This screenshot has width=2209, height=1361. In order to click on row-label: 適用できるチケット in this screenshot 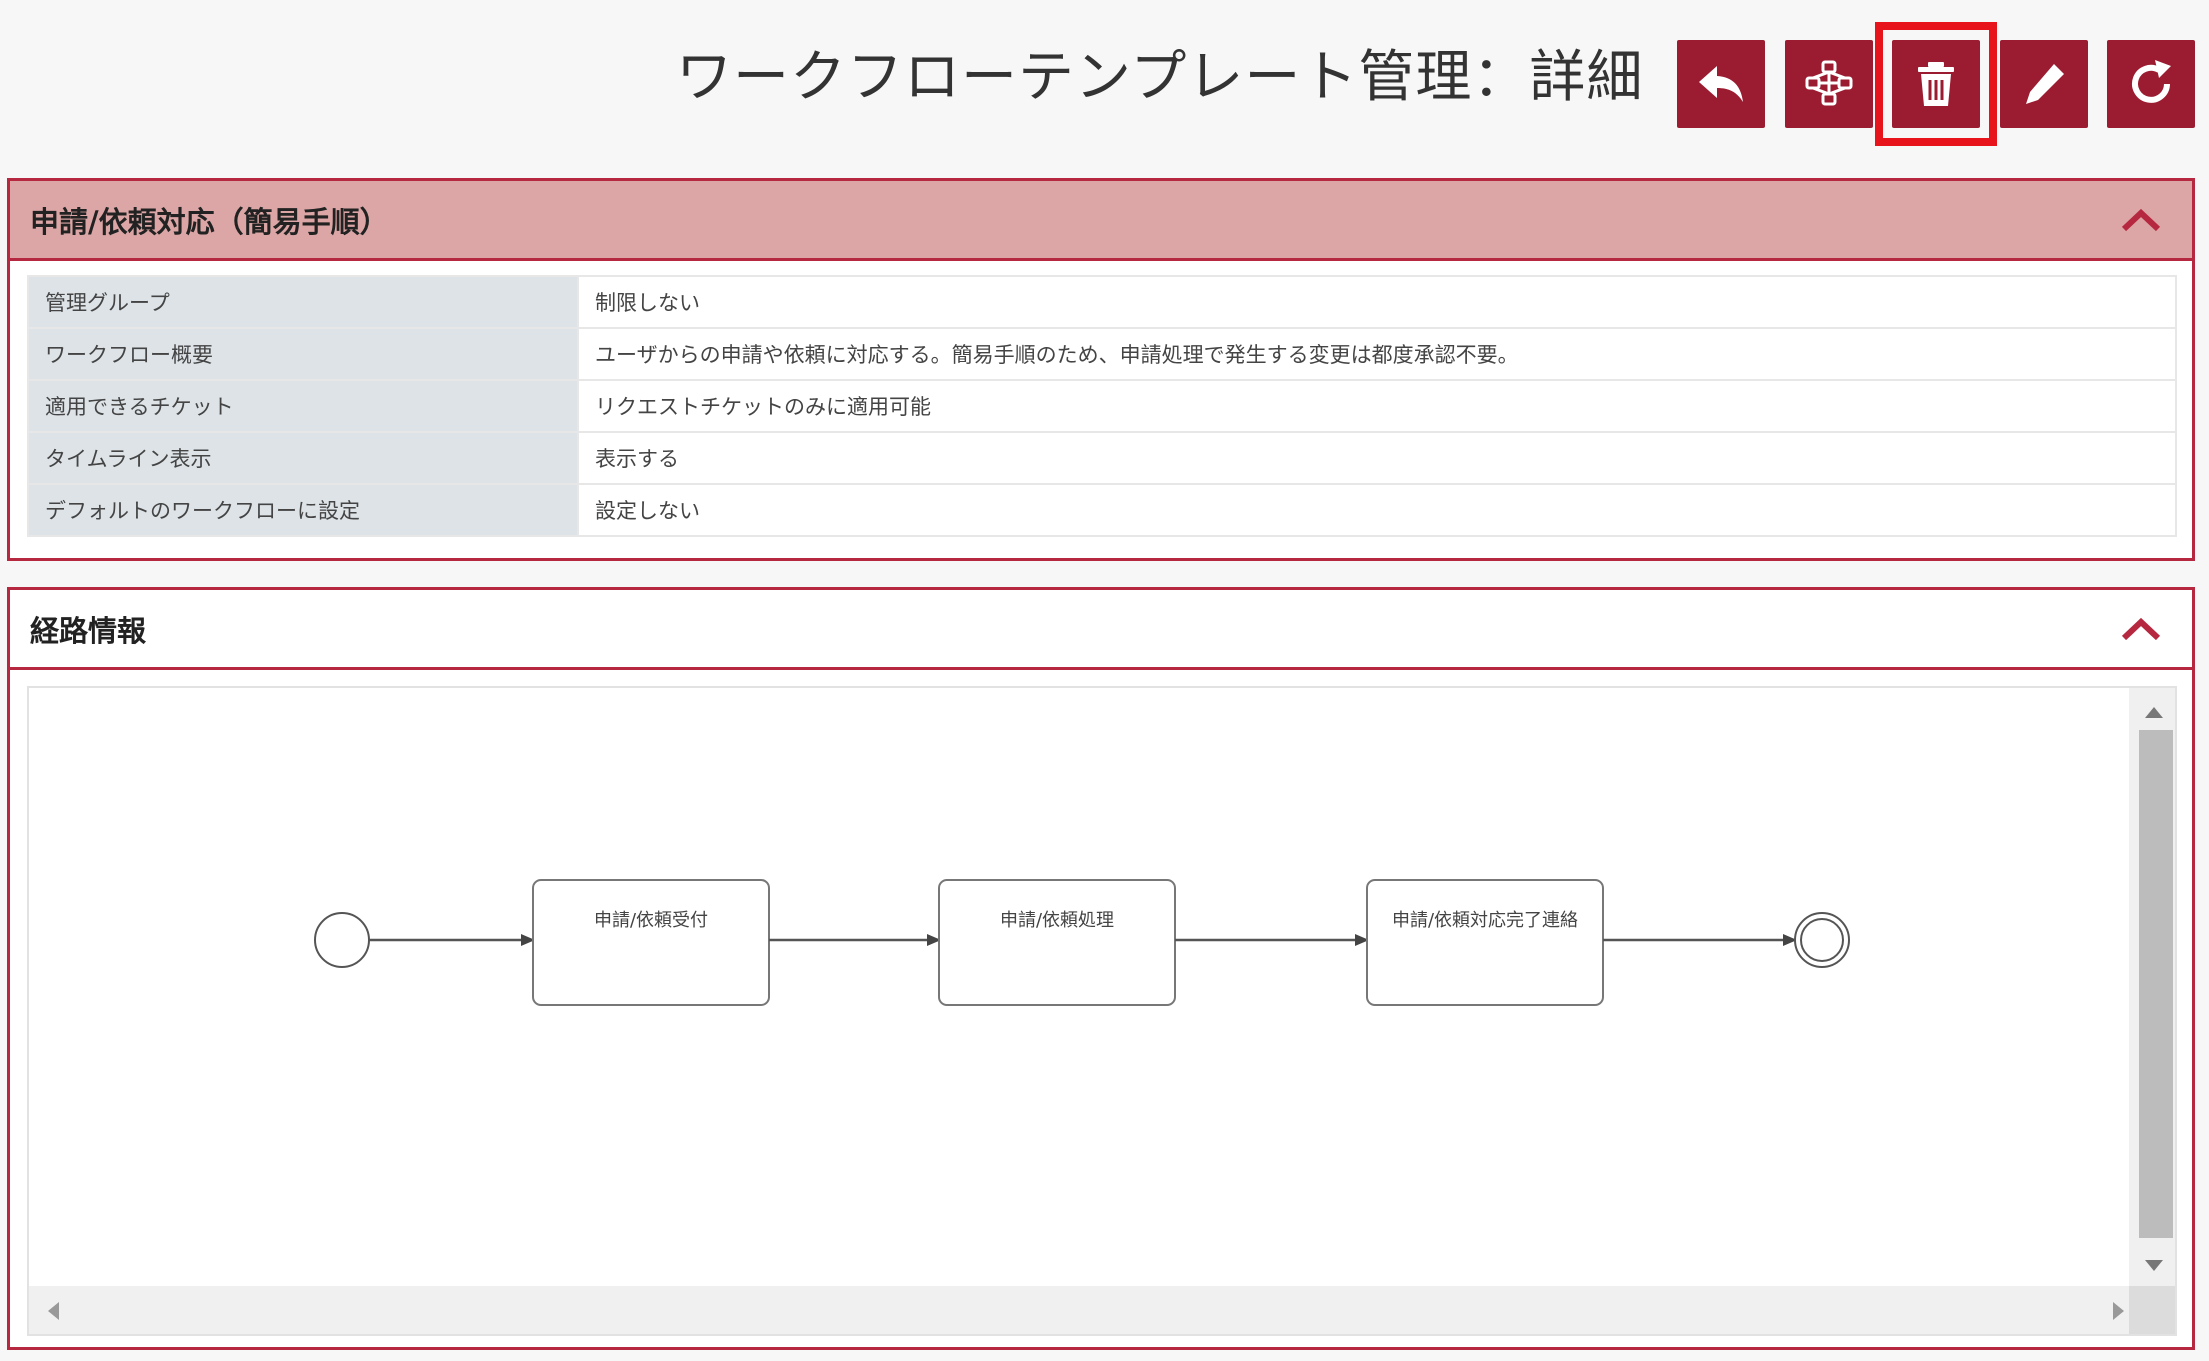, I will do `click(303, 406)`.